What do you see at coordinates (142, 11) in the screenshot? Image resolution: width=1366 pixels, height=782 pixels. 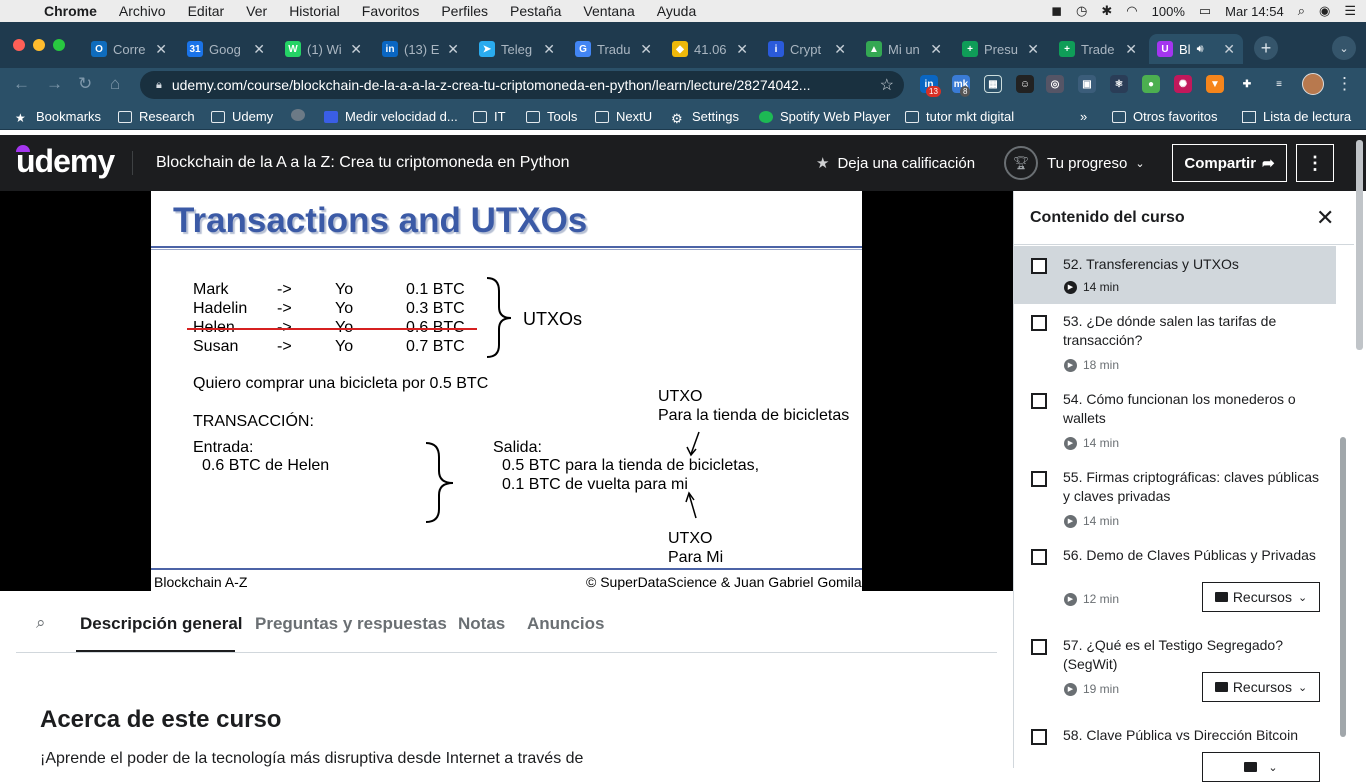 I see `menu-archivo: Archivo` at bounding box center [142, 11].